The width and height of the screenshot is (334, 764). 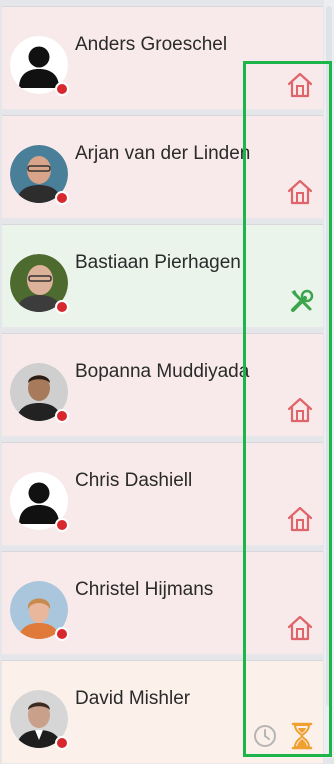 I want to click on tools-icon, so click(x=302, y=301).